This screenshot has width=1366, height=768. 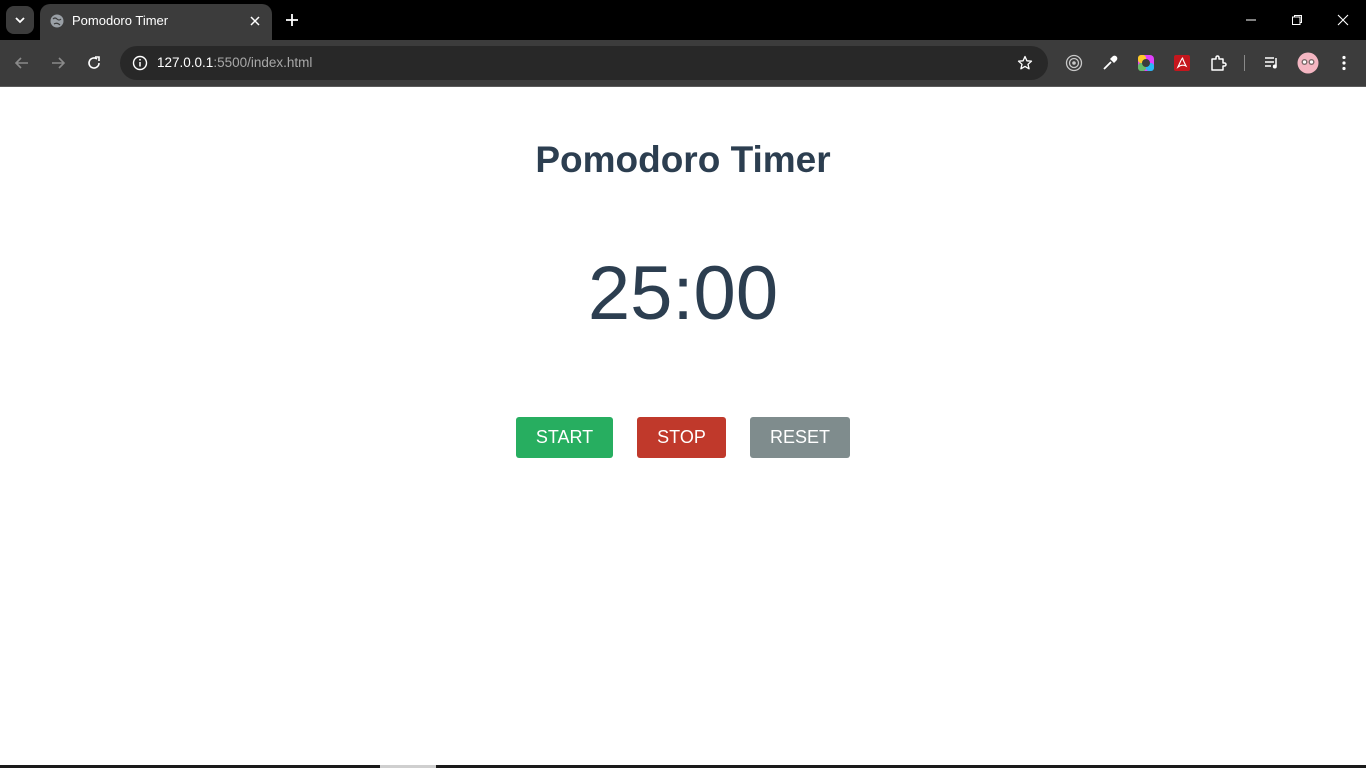 I want to click on tab-active: Pomodoro Timer, so click(x=156, y=22).